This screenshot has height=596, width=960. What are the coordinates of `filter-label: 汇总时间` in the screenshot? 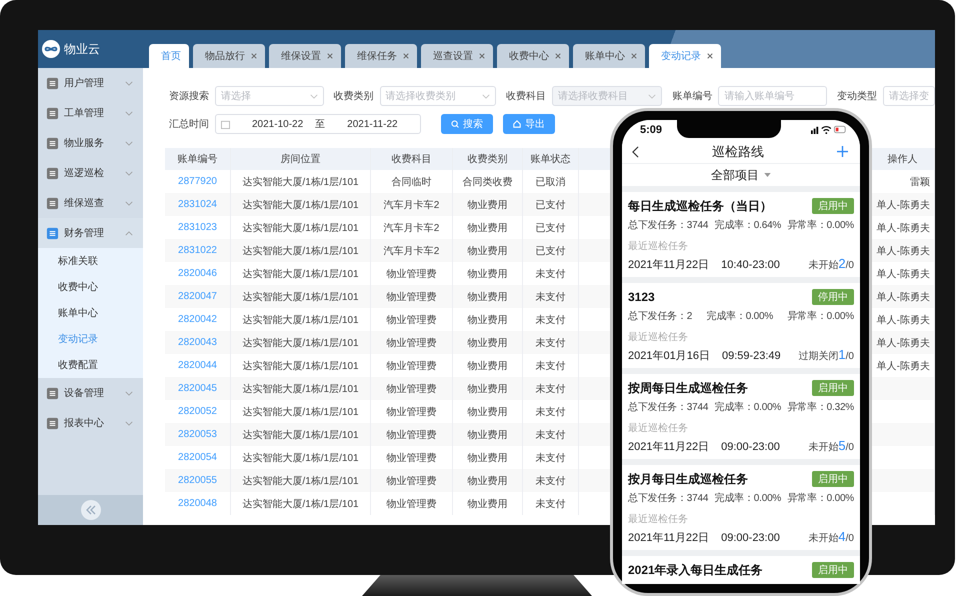 It's located at (189, 124).